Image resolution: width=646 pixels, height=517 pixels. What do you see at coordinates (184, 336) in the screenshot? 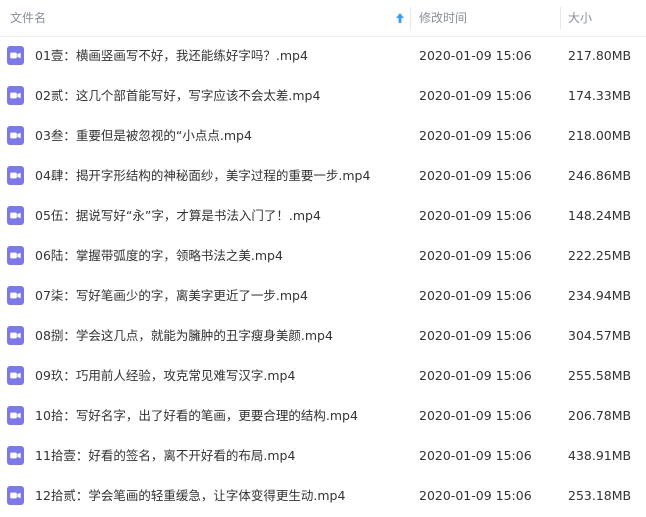
I see `file-name: 08捌：学会这几点，就能为臃肿的丑字瘦身美颜.mp4` at bounding box center [184, 336].